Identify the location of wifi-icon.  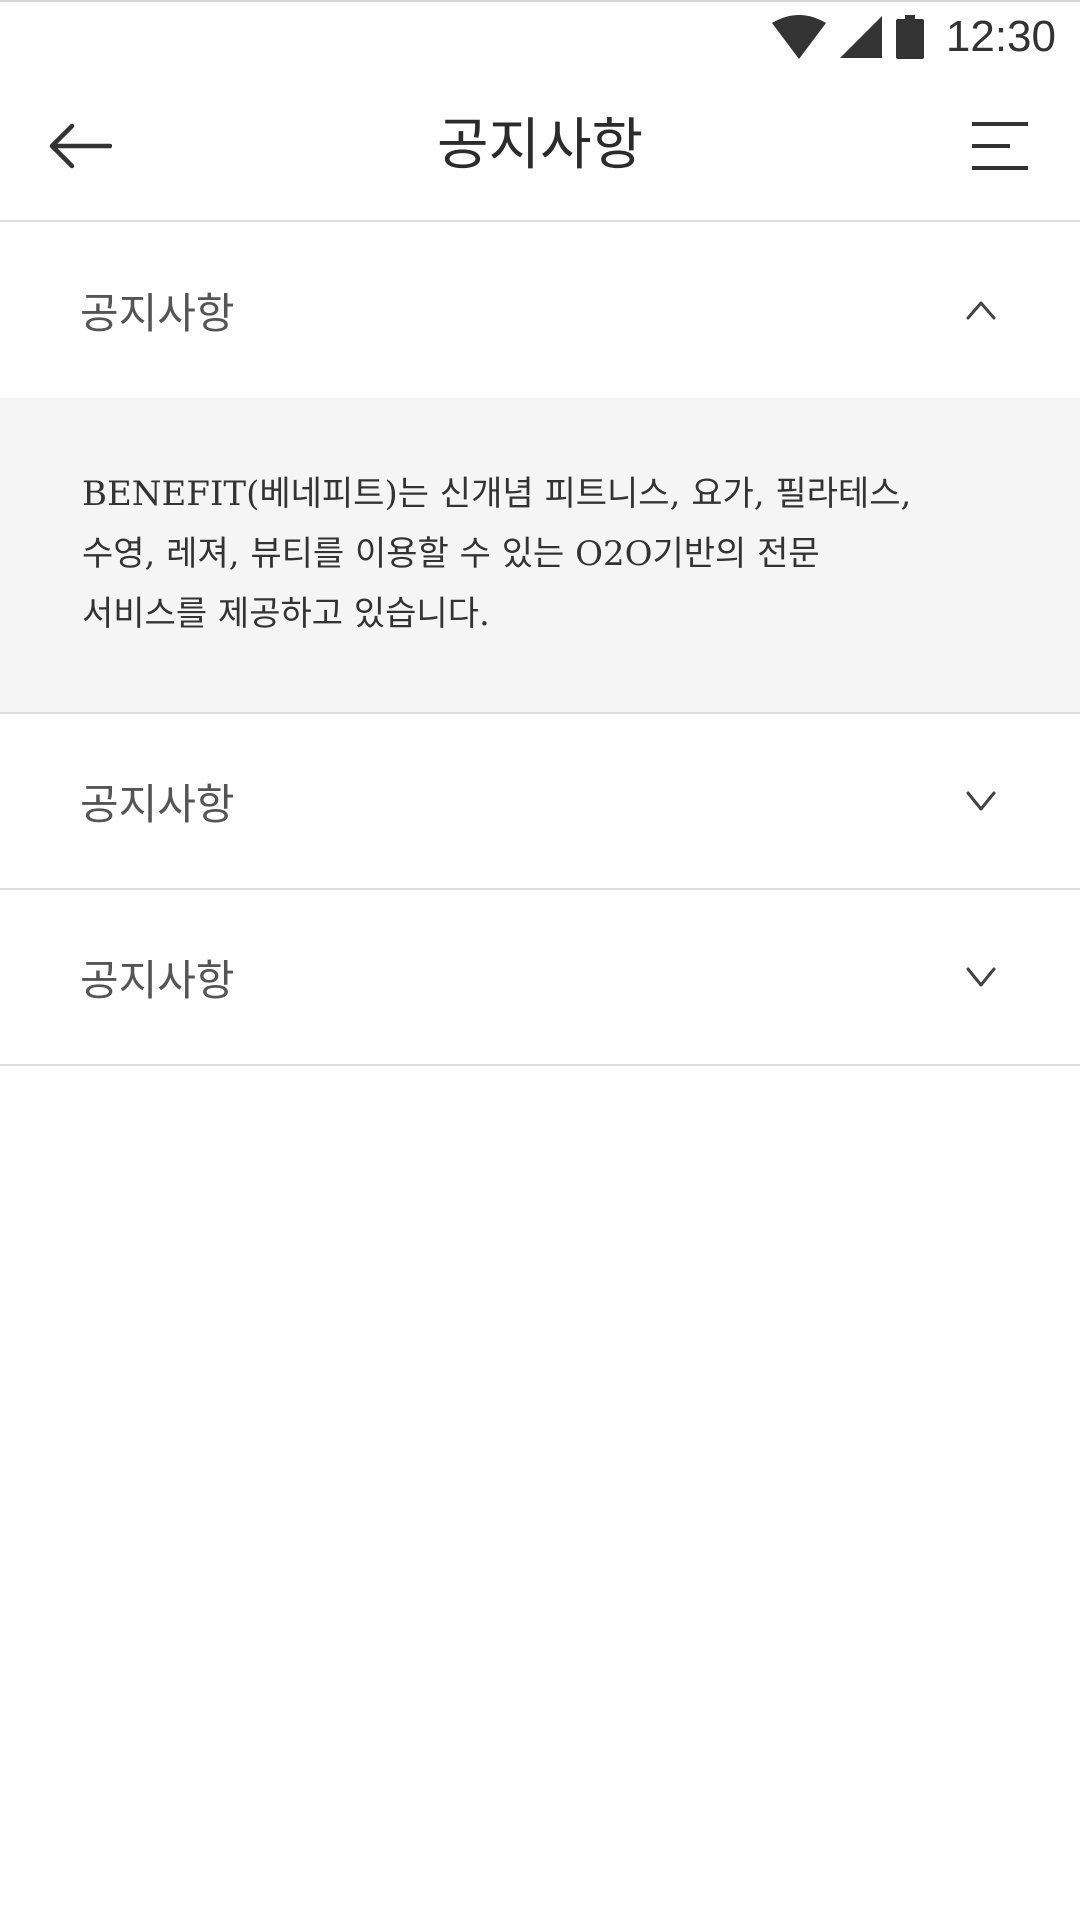
(798, 37).